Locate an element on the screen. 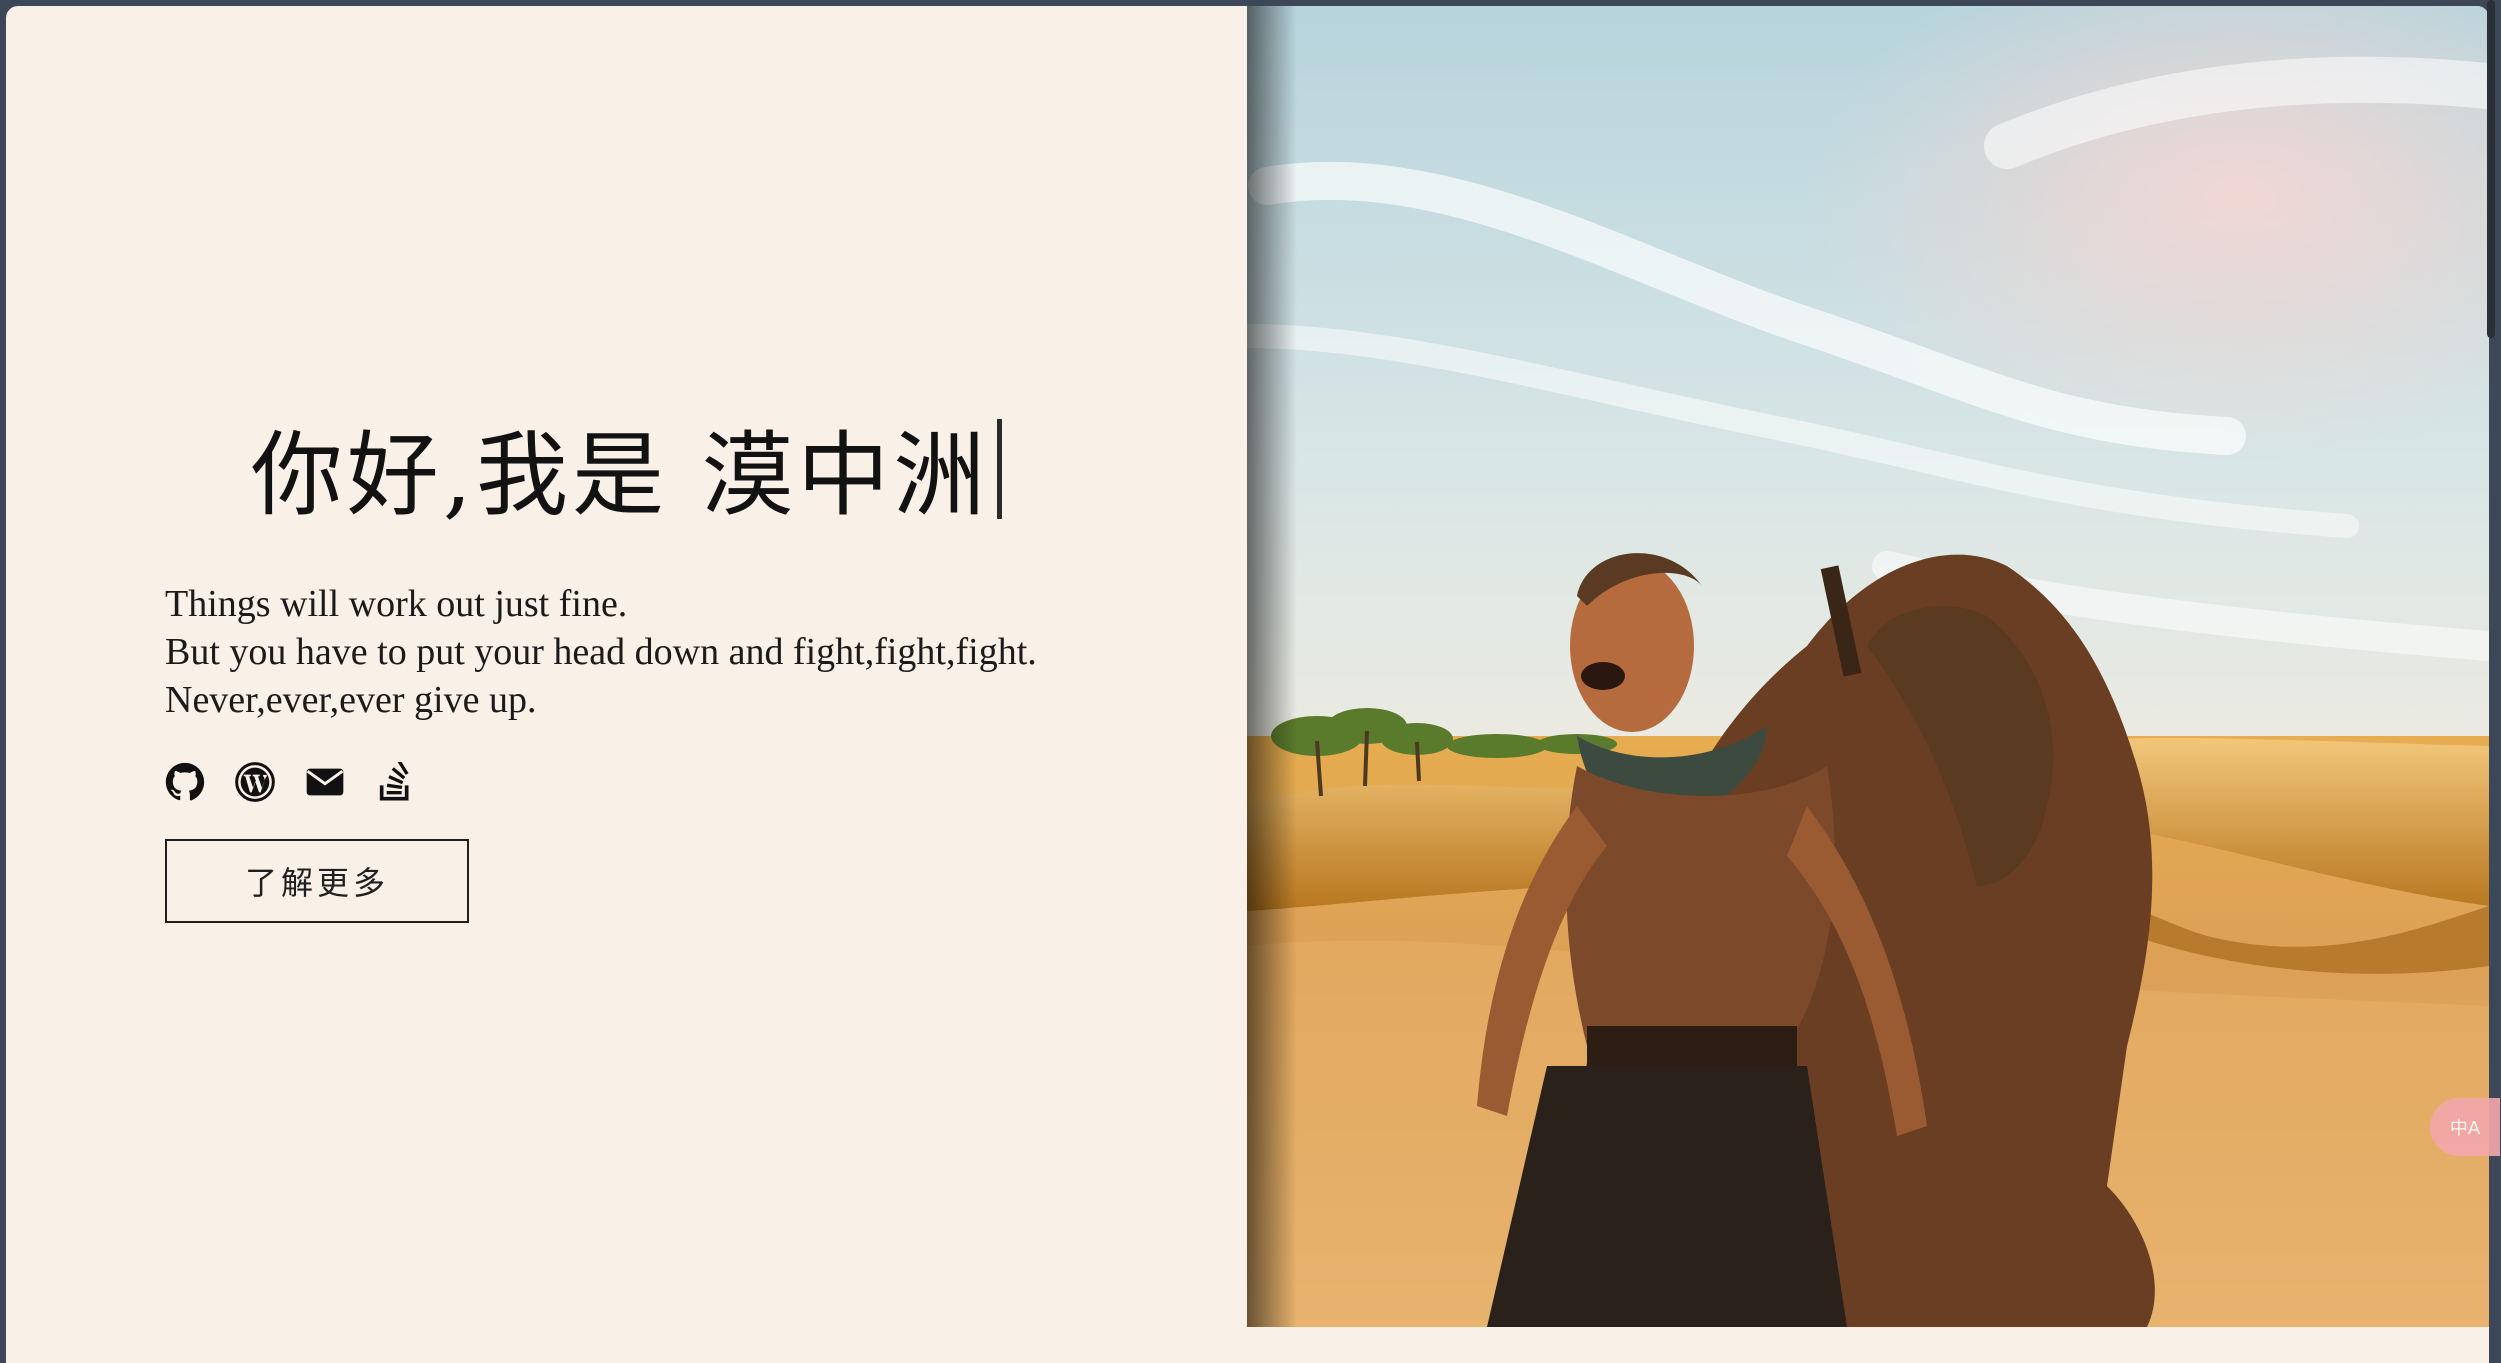 This screenshot has height=1363, width=2501. tagline-line: Never,ever,ever give up. is located at coordinates (351, 700).